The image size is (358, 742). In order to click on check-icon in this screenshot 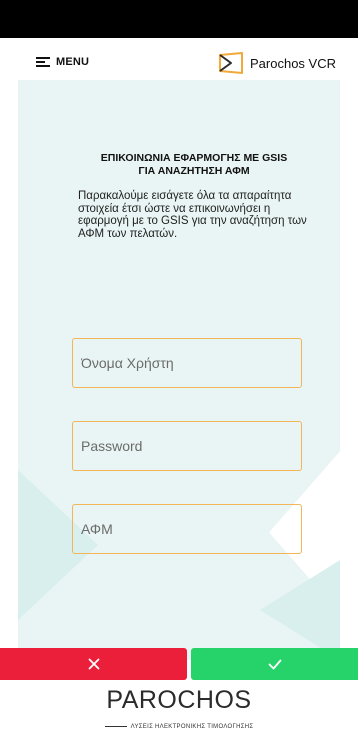, I will do `click(274, 664)`.